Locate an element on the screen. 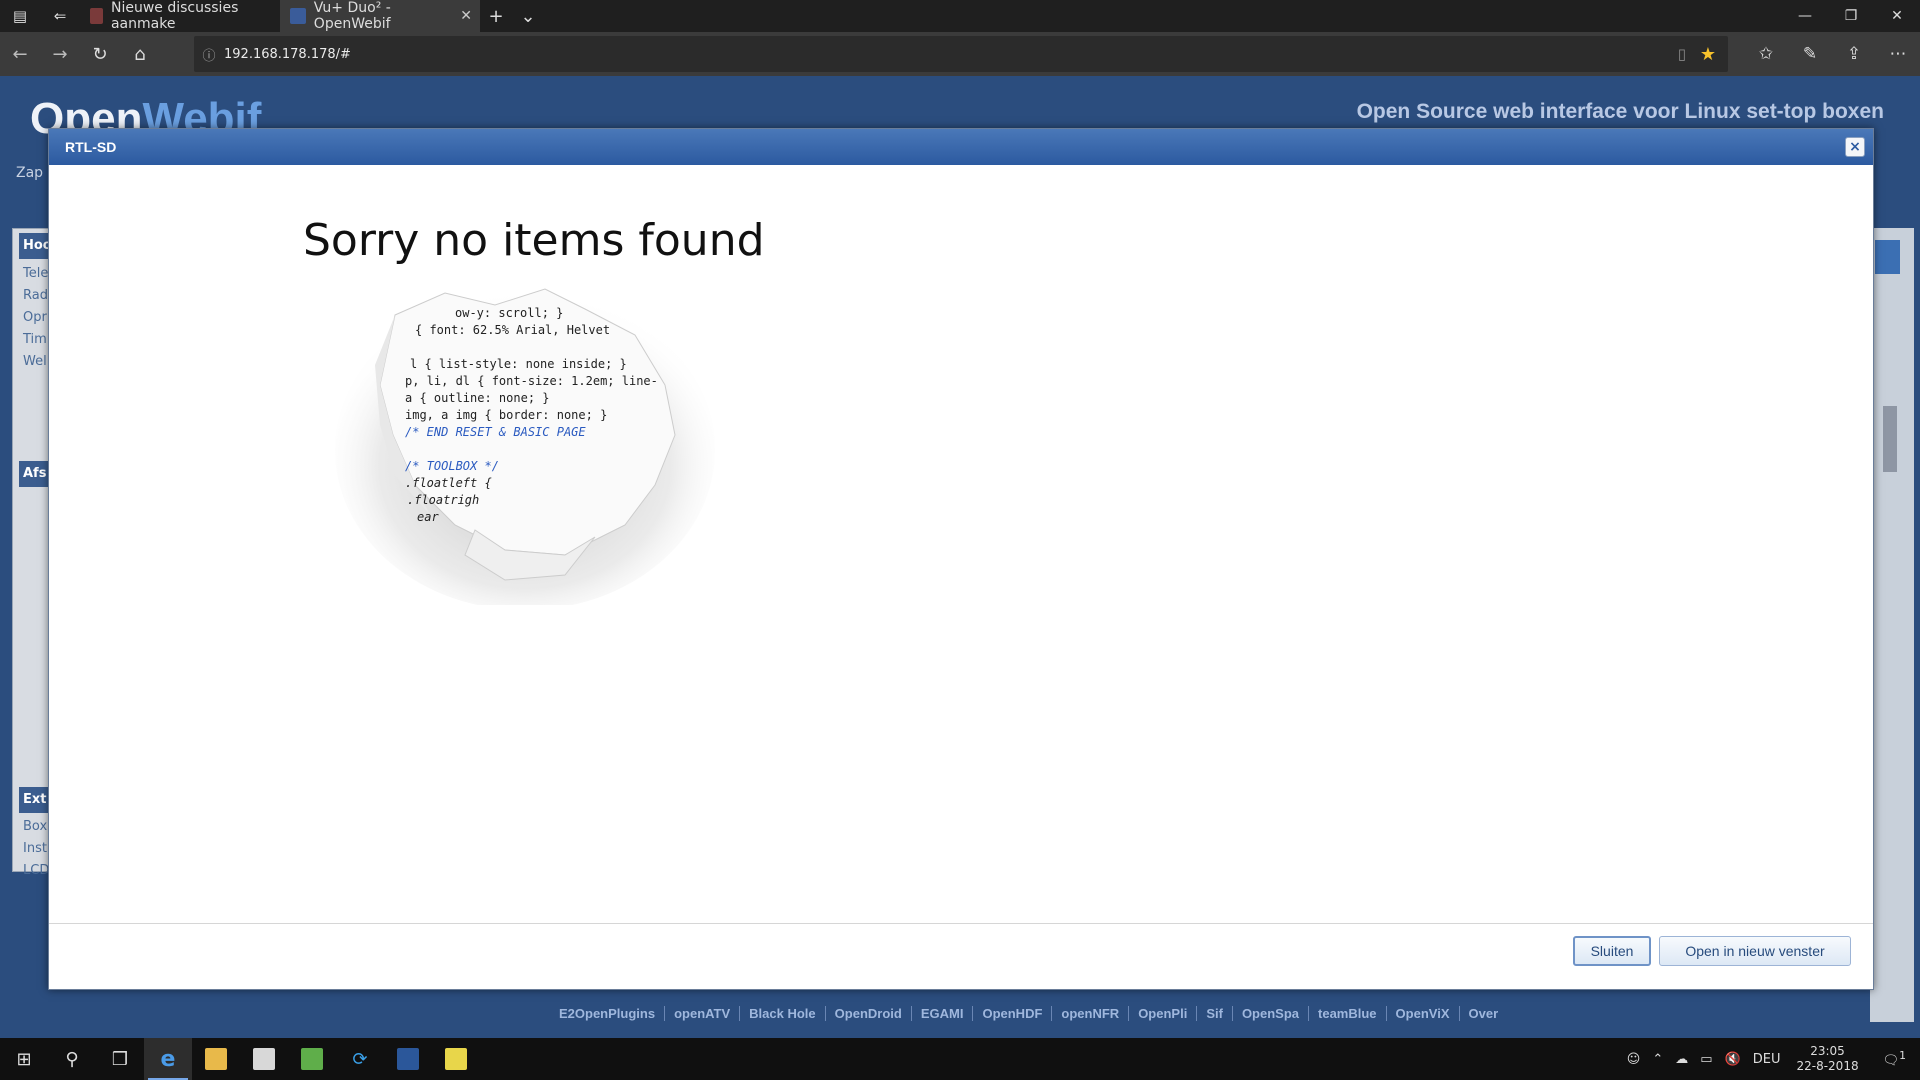 This screenshot has height=1080, width=1920. set-aside-tabs-icon: ⇐ is located at coordinates (60, 16).